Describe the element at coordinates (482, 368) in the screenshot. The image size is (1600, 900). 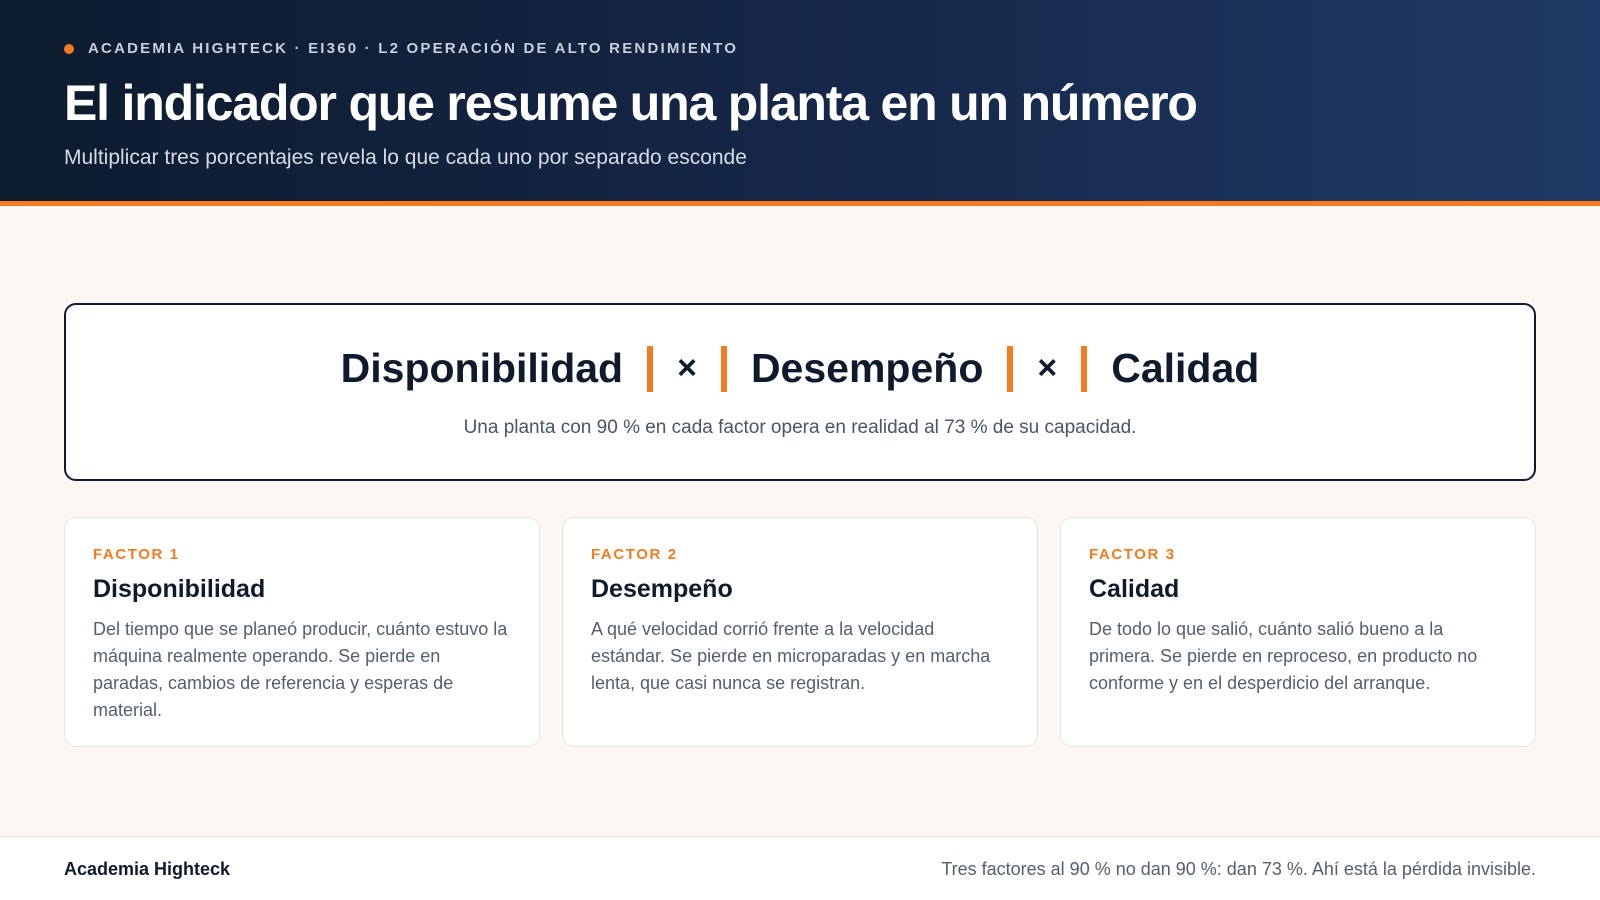
I see `formula-term-availability: Disponibilidad` at that location.